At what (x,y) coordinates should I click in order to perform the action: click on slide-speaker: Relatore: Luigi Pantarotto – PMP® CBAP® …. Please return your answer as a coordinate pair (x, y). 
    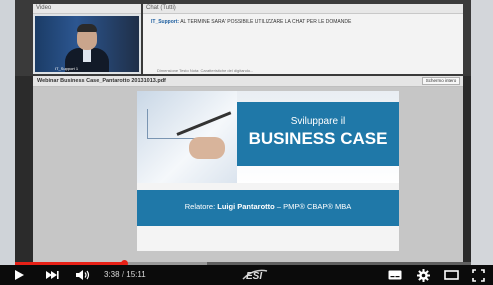
    Looking at the image, I should click on (268, 206).